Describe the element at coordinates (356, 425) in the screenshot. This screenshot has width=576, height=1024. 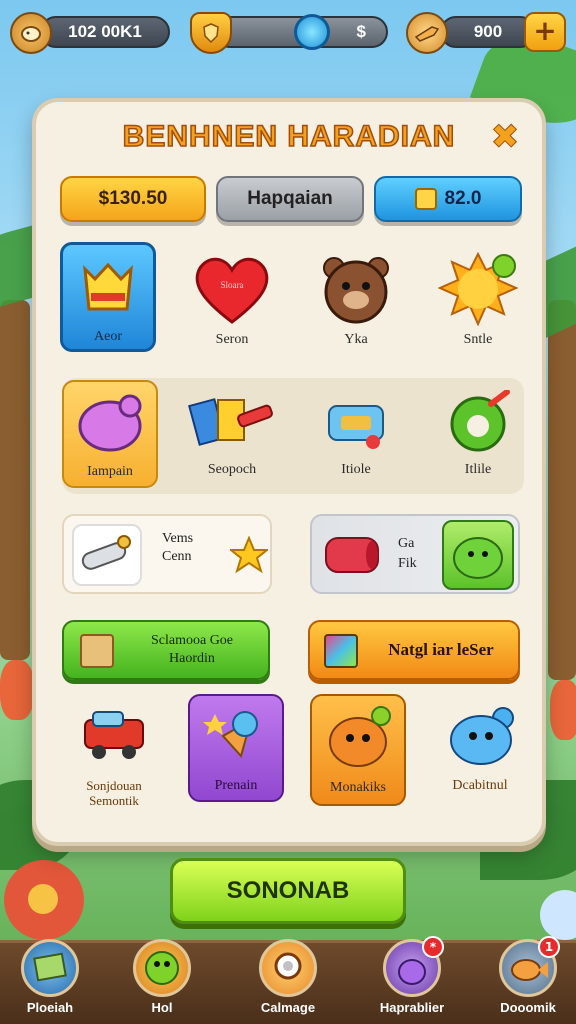
I see `machine-icon` at that location.